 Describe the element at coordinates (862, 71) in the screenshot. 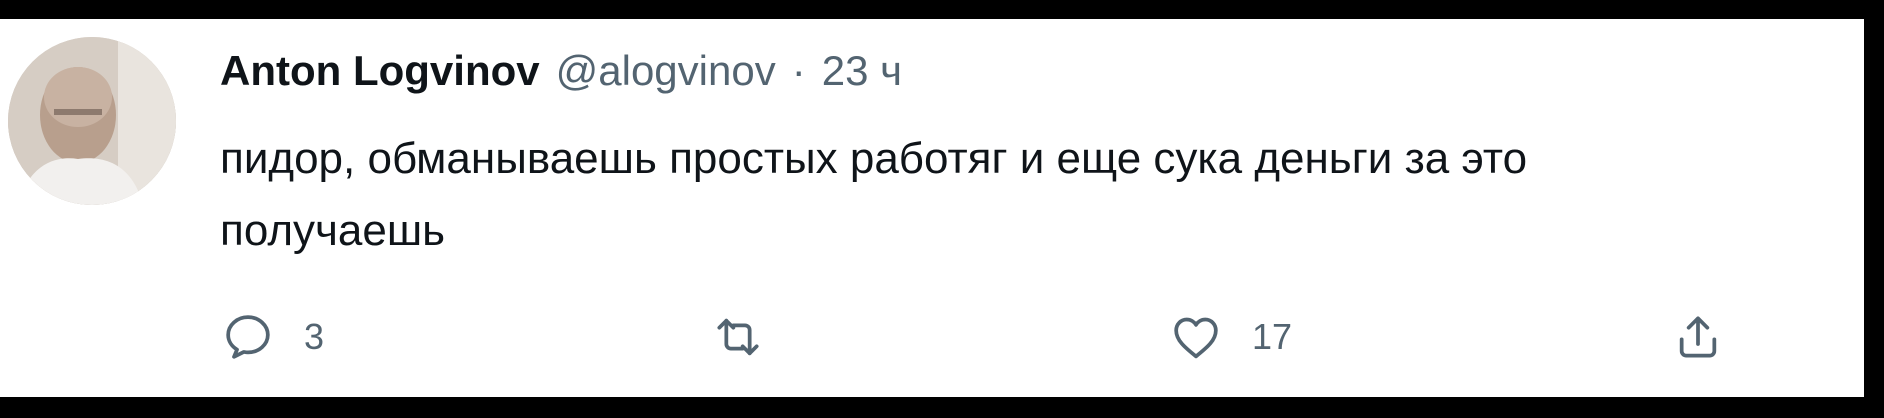

I see `tweet-timestamp: 23 ч` at that location.